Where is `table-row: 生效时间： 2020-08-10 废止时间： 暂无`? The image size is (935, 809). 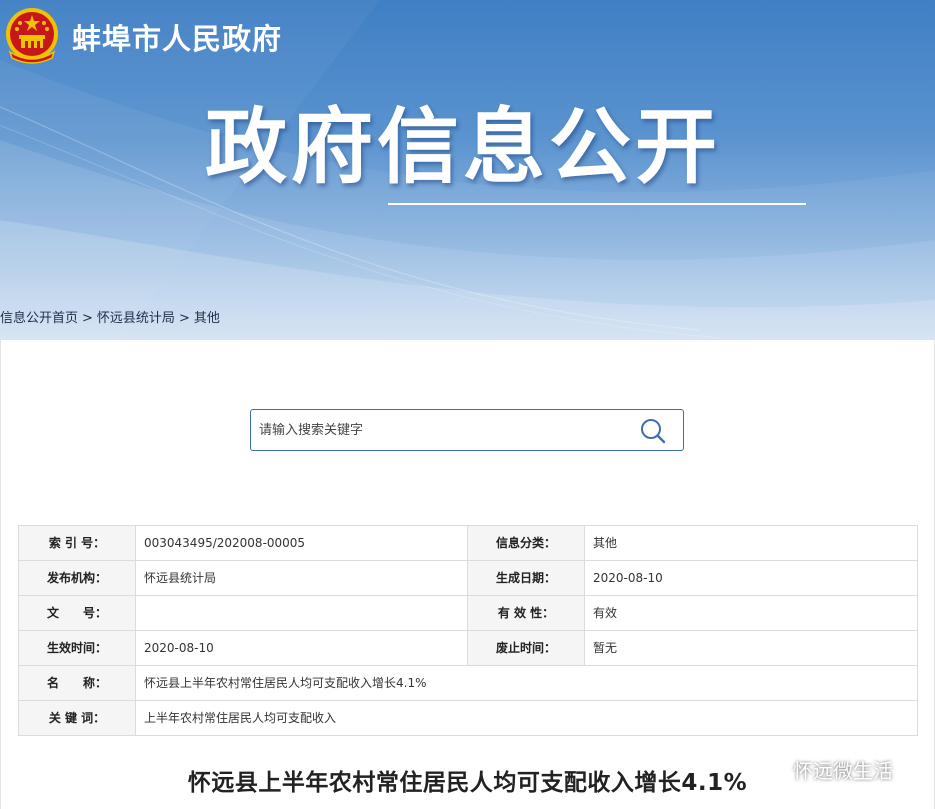
table-row: 生效时间： 2020-08-10 废止时间： 暂无 is located at coordinates (468, 648).